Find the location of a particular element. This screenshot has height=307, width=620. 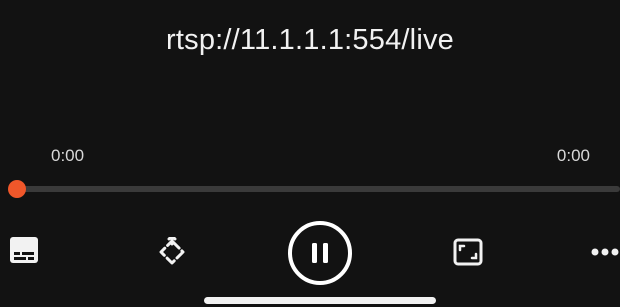

rotate-icon is located at coordinates (172, 252).